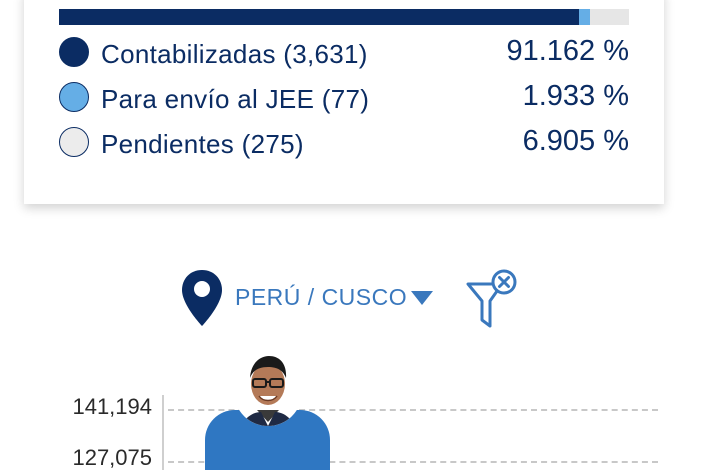 The height and width of the screenshot is (470, 704). I want to click on y-tick-label: 127,075, so click(112, 457).